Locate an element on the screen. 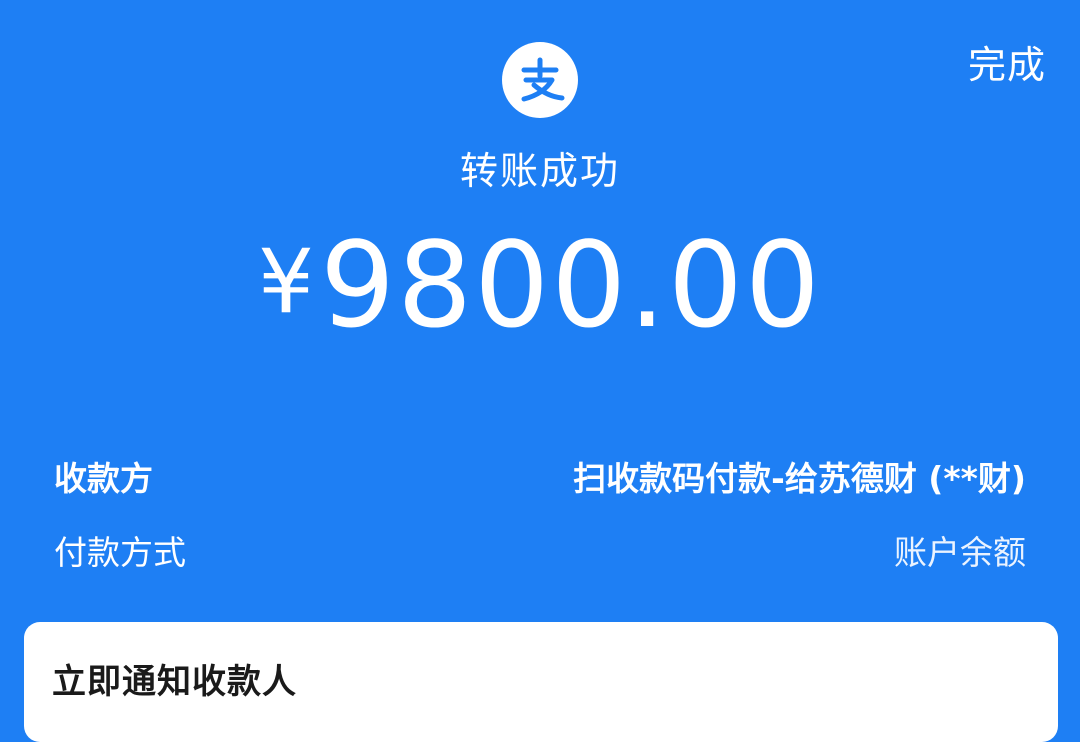 The height and width of the screenshot is (742, 1080). payment-method-row: 付款方式 账户余额 is located at coordinates (540, 550).